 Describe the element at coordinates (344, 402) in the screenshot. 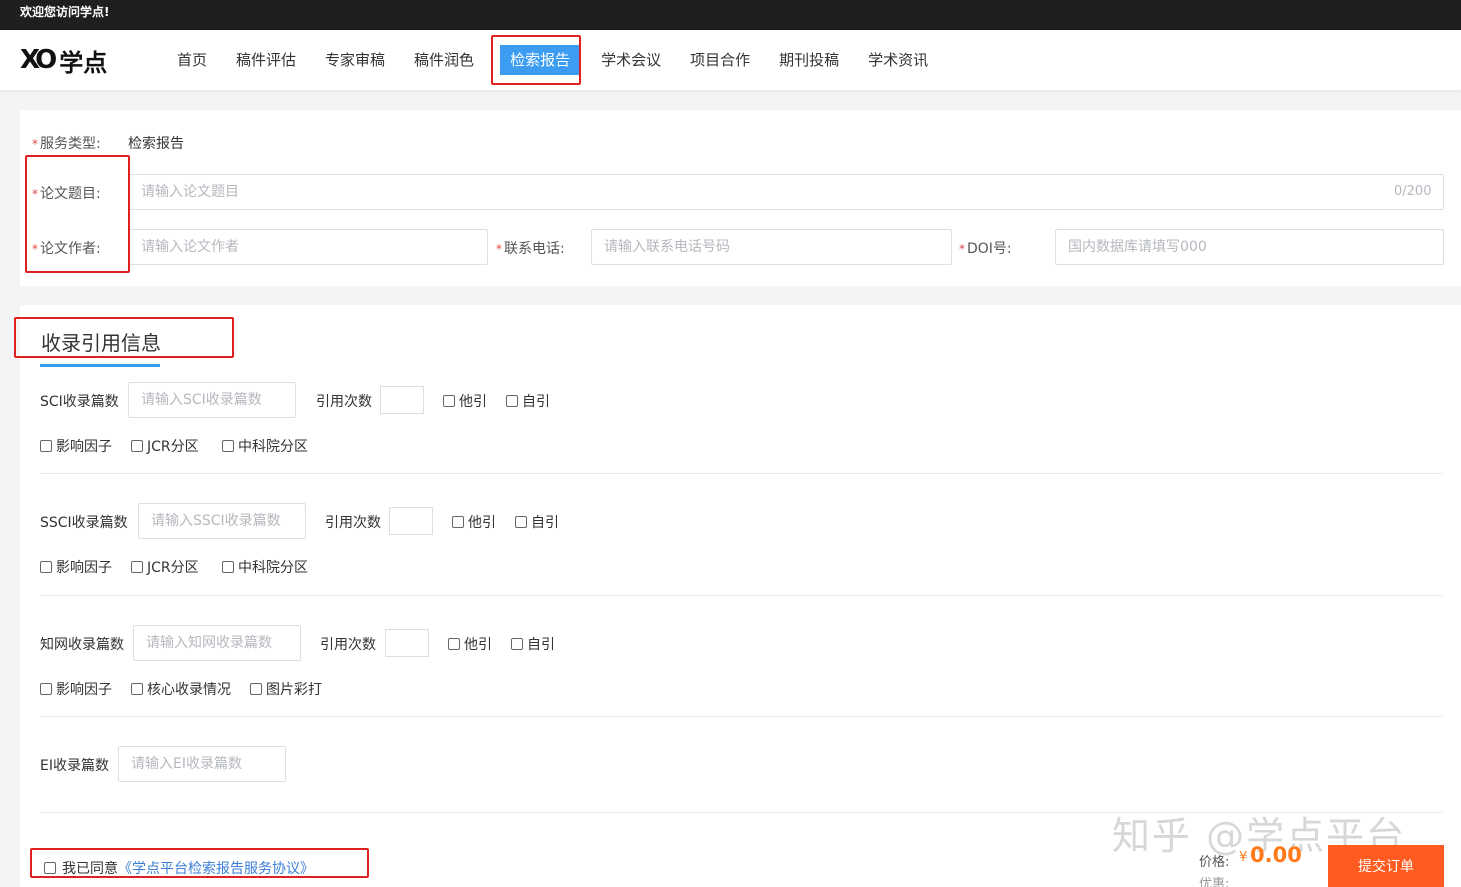

I see `sci-cite-count-label: 引用次数` at that location.